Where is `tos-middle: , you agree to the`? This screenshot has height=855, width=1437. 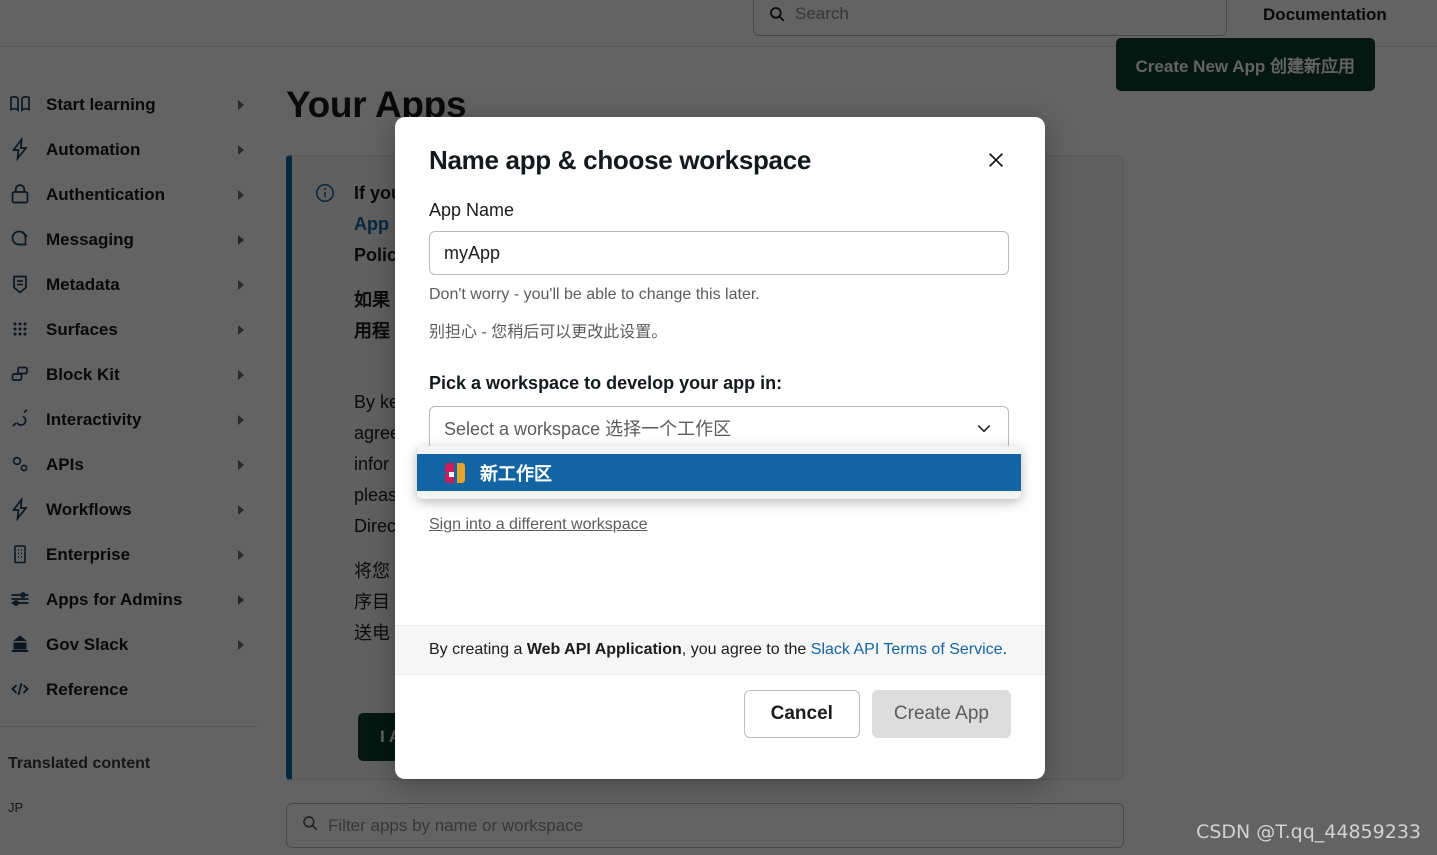 tos-middle: , you agree to the is located at coordinates (746, 649).